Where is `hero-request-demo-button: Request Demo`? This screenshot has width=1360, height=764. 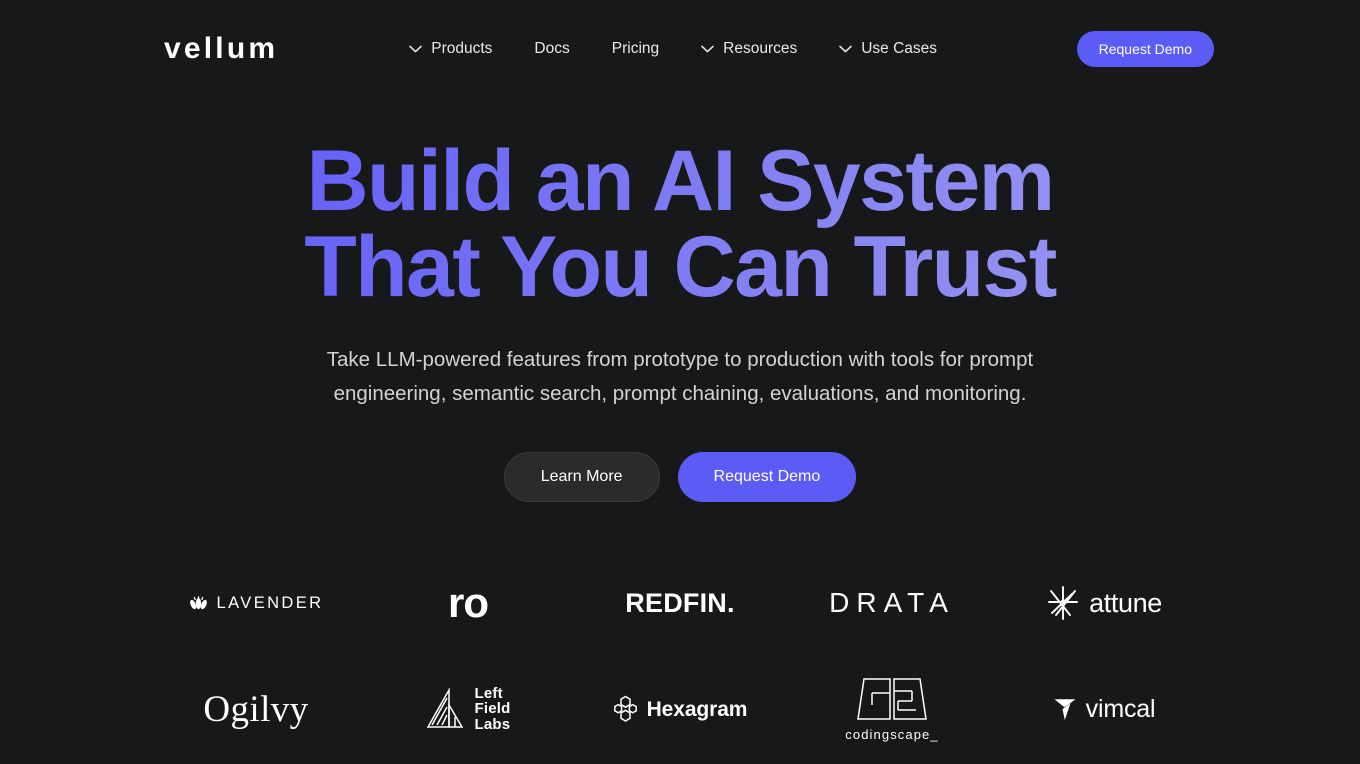
hero-request-demo-button: Request Demo is located at coordinates (767, 477).